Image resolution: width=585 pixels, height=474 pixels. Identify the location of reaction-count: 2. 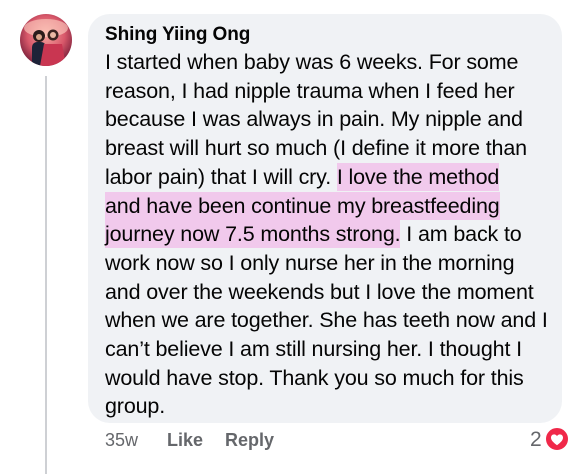
(536, 439).